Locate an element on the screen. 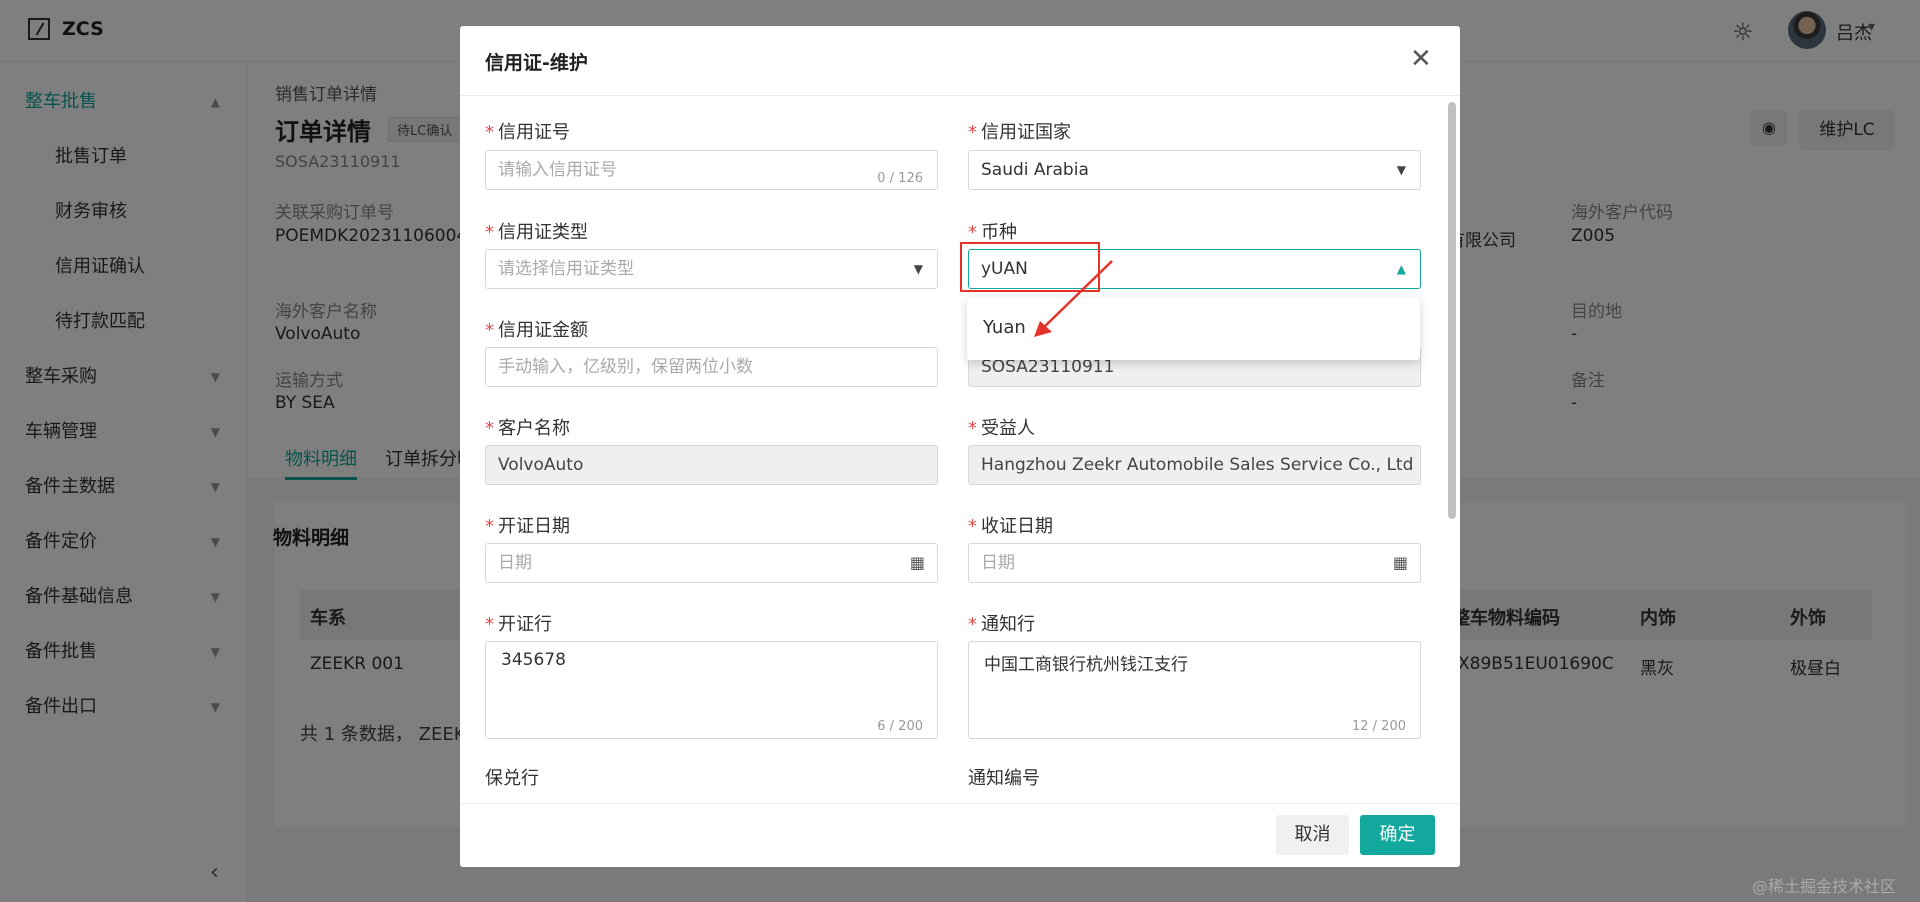 The height and width of the screenshot is (902, 1920). currency-label: * 币种 is located at coordinates (992, 232).